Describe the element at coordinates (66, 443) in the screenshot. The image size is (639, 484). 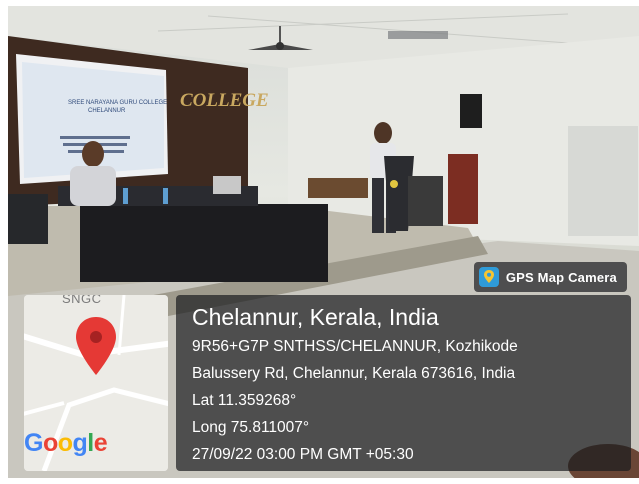
I see `google-logo: Google` at that location.